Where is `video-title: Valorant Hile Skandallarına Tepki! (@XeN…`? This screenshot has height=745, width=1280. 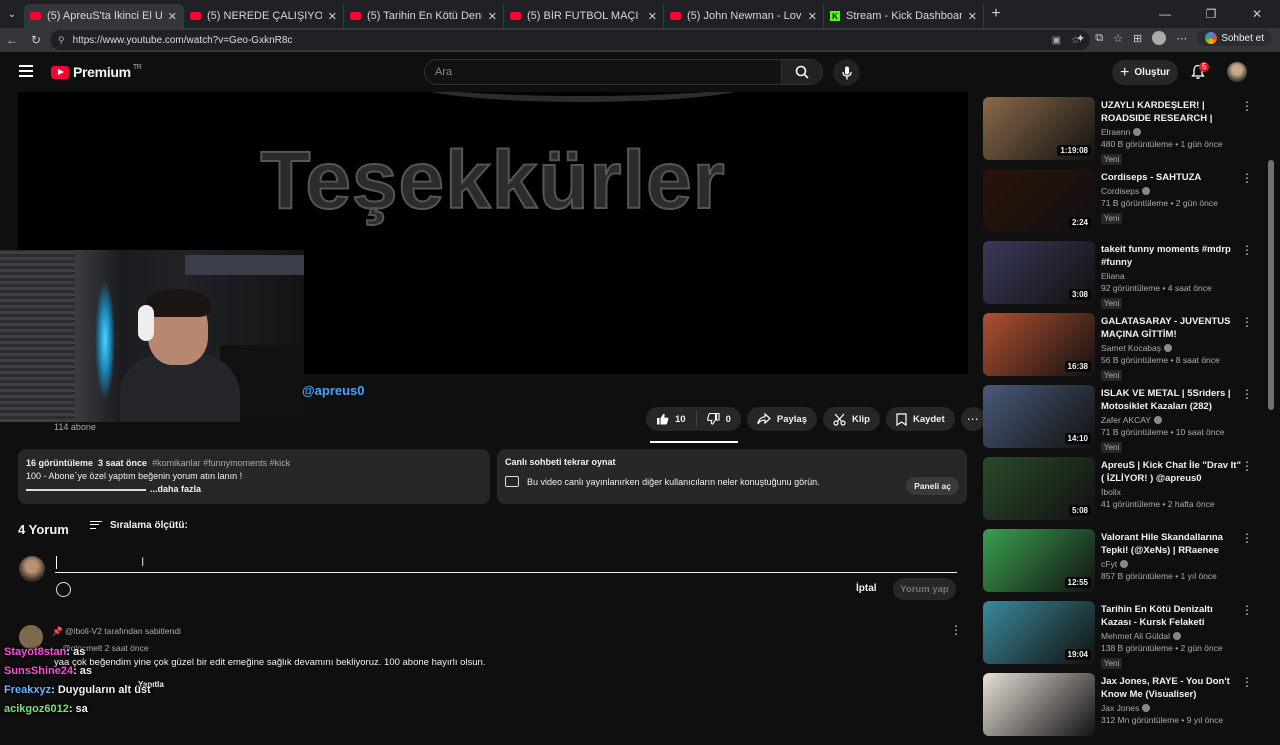 video-title: Valorant Hile Skandallarına Tepki! (@XeN… is located at coordinates (1171, 544).